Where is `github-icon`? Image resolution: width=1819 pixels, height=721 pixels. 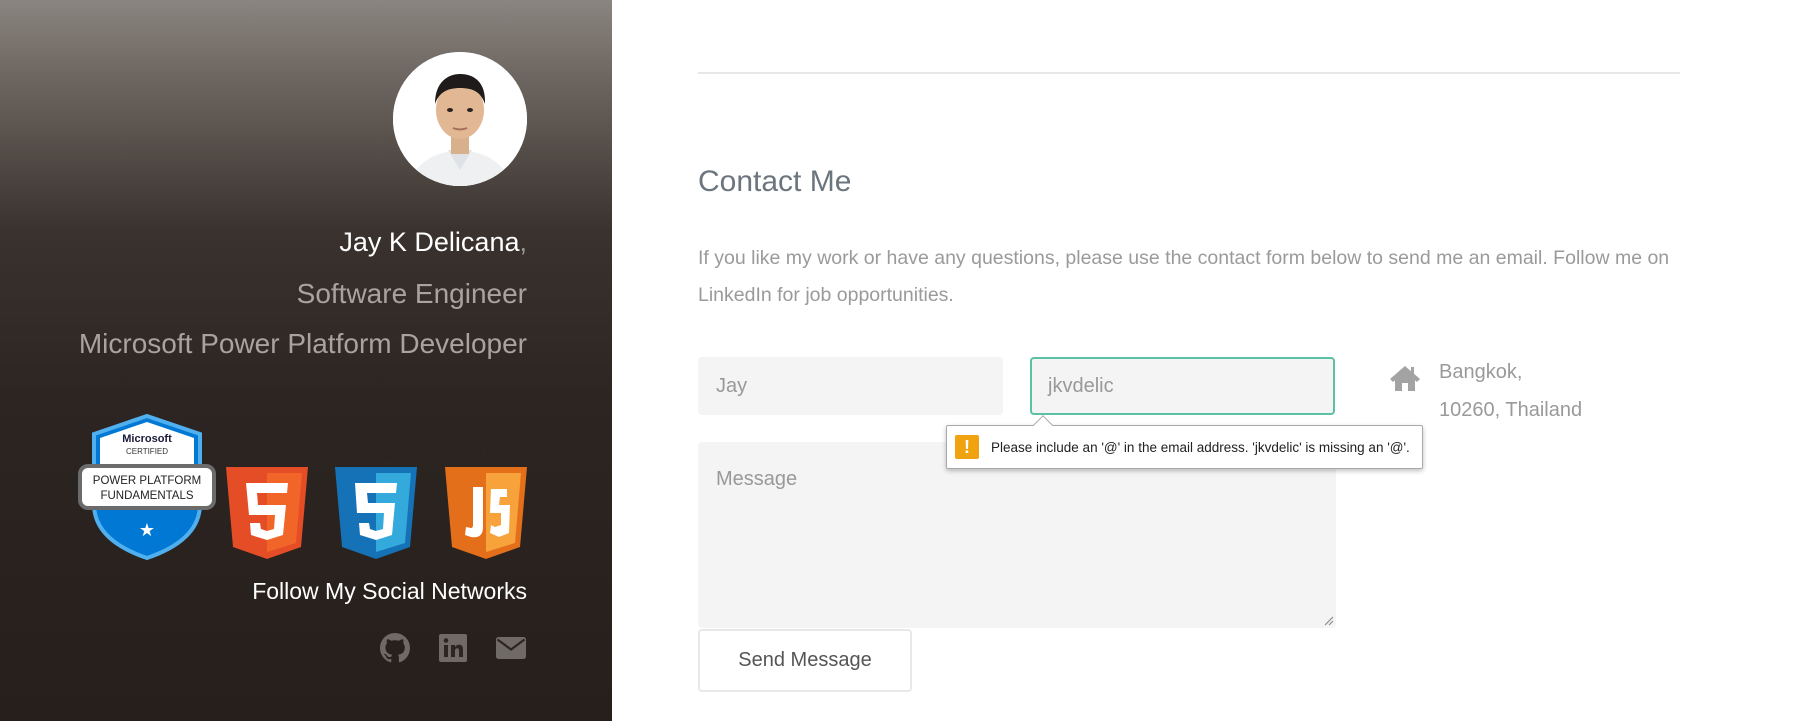
github-icon is located at coordinates (395, 648).